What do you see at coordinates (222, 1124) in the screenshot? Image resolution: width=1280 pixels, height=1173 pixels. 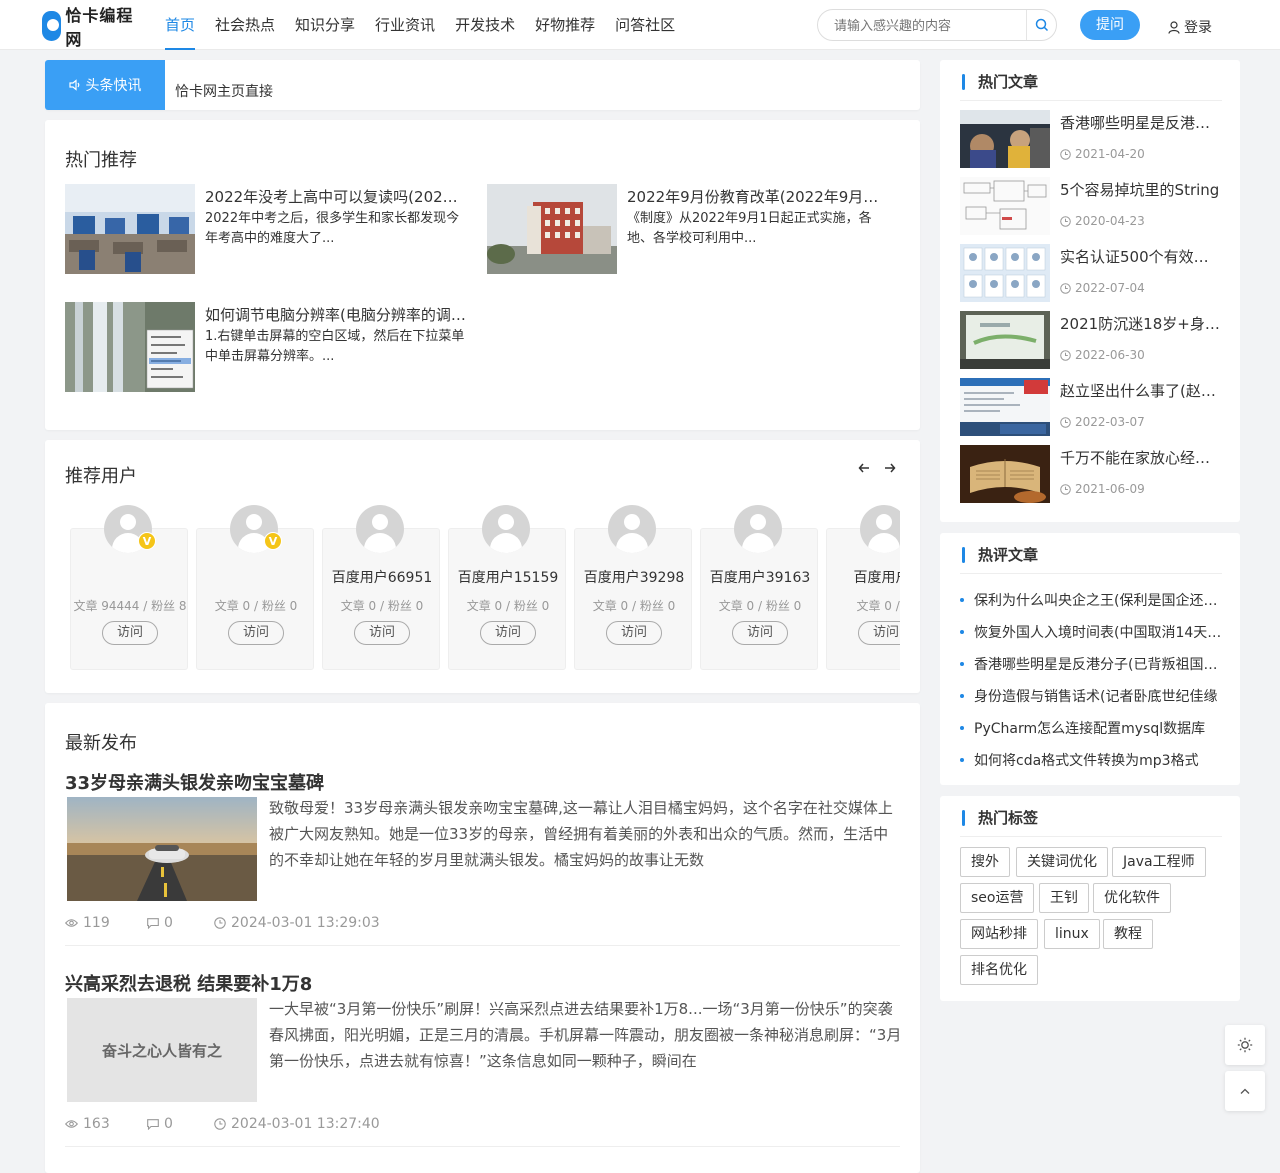 I see `post-meta: 163 0 2024-03-01 13:27:40` at bounding box center [222, 1124].